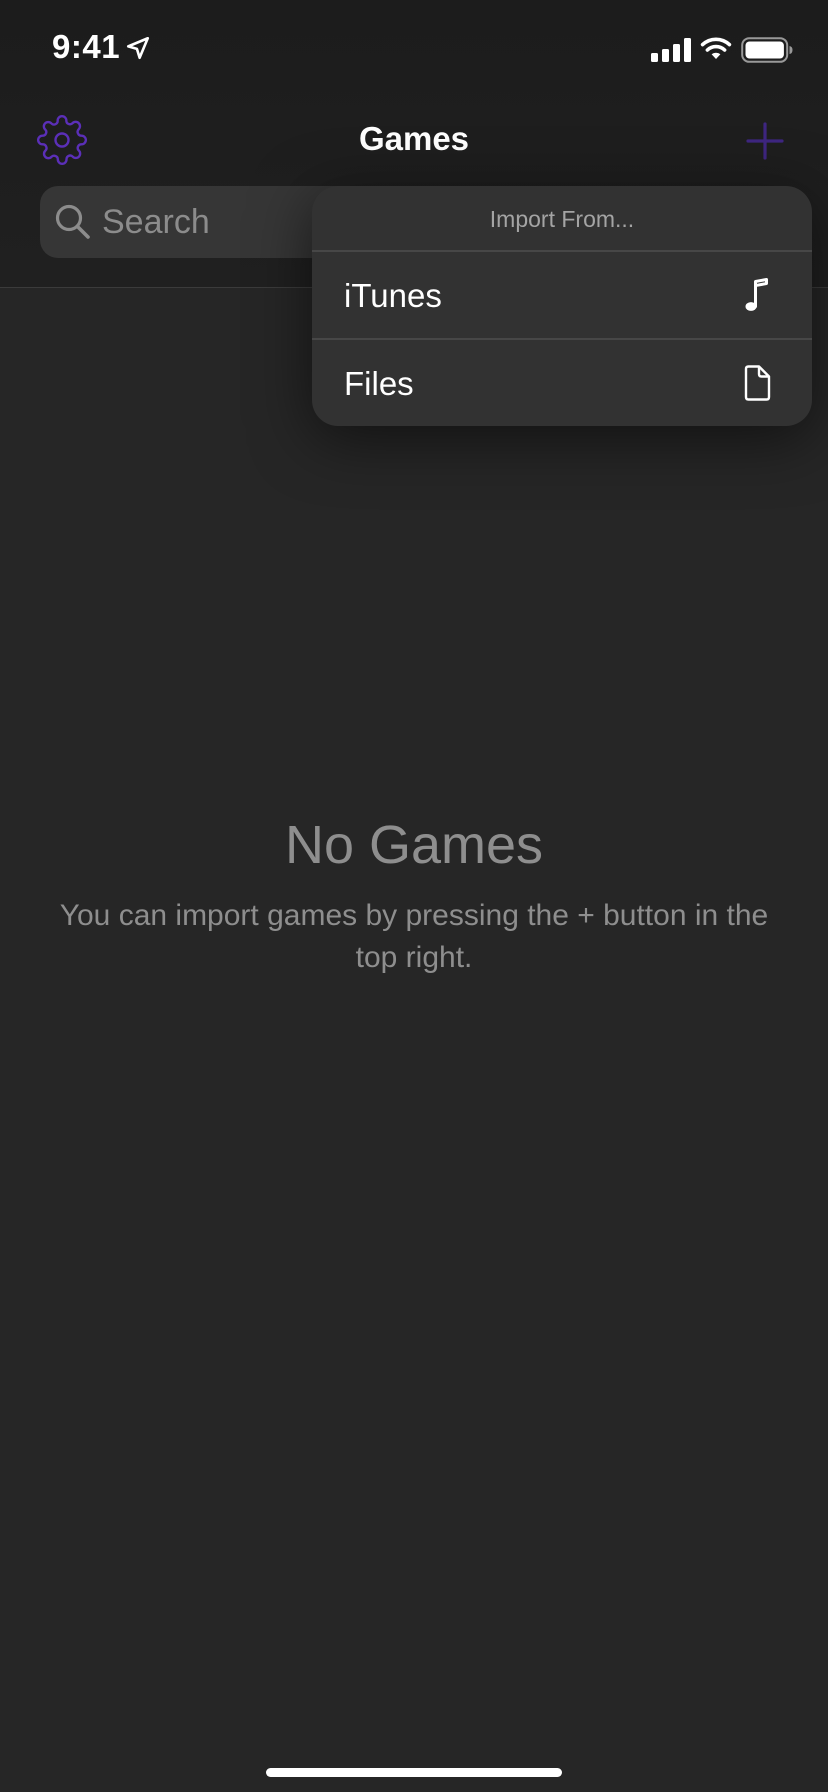  What do you see at coordinates (414, 50) in the screenshot?
I see `status-bar: 9:41` at bounding box center [414, 50].